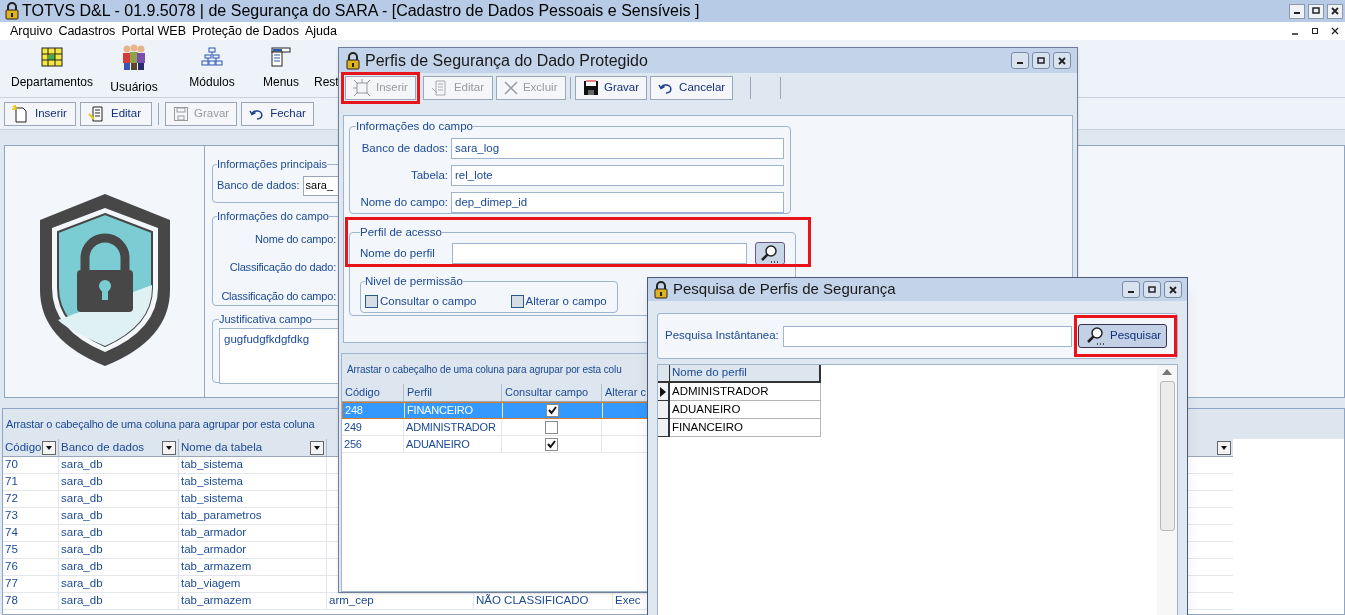 The width and height of the screenshot is (1345, 615). Describe the element at coordinates (253, 601) in the screenshot. I see `table-cell: tab_armazem` at that location.